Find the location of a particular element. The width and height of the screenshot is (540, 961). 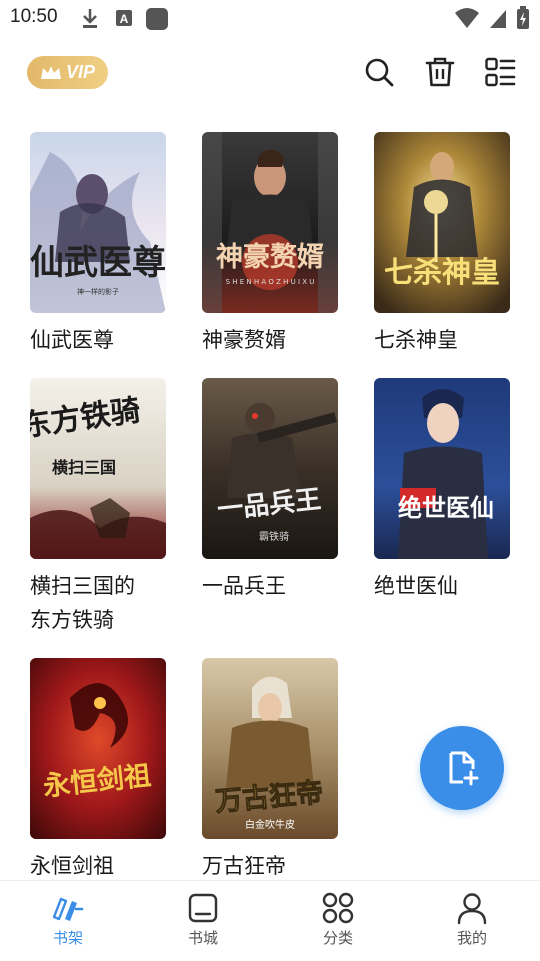

book-cover: 绝世医仙 is located at coordinates (442, 468).